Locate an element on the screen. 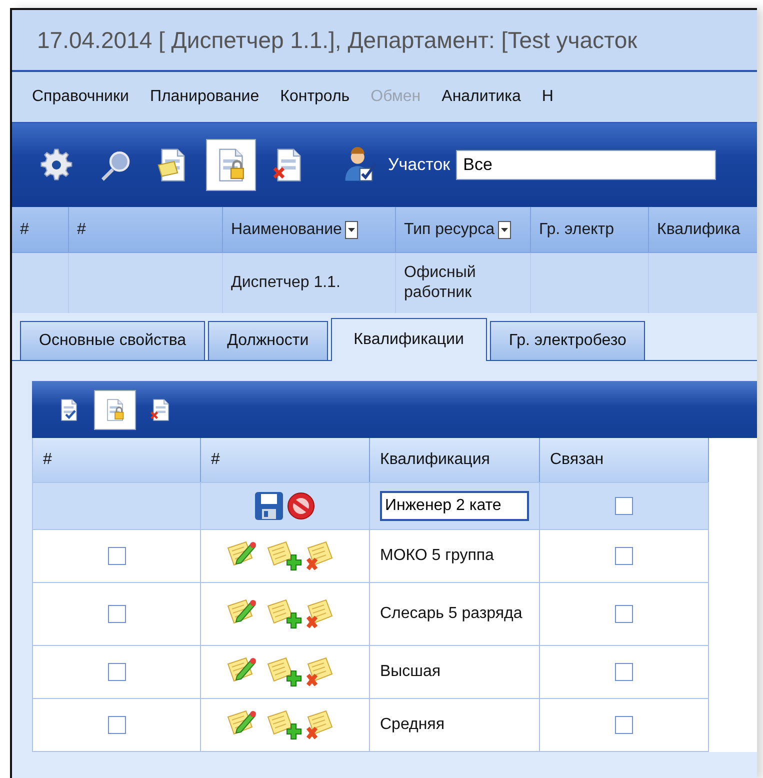  table-cell: Слесарь 5 разряда is located at coordinates (451, 614).